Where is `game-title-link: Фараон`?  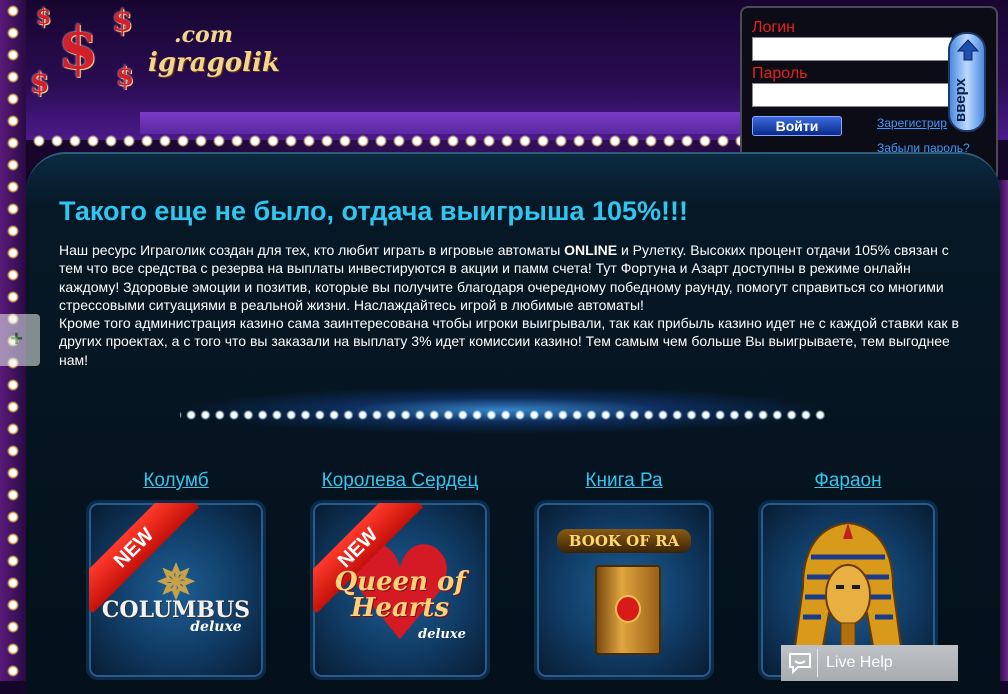 game-title-link: Фараон is located at coordinates (848, 481).